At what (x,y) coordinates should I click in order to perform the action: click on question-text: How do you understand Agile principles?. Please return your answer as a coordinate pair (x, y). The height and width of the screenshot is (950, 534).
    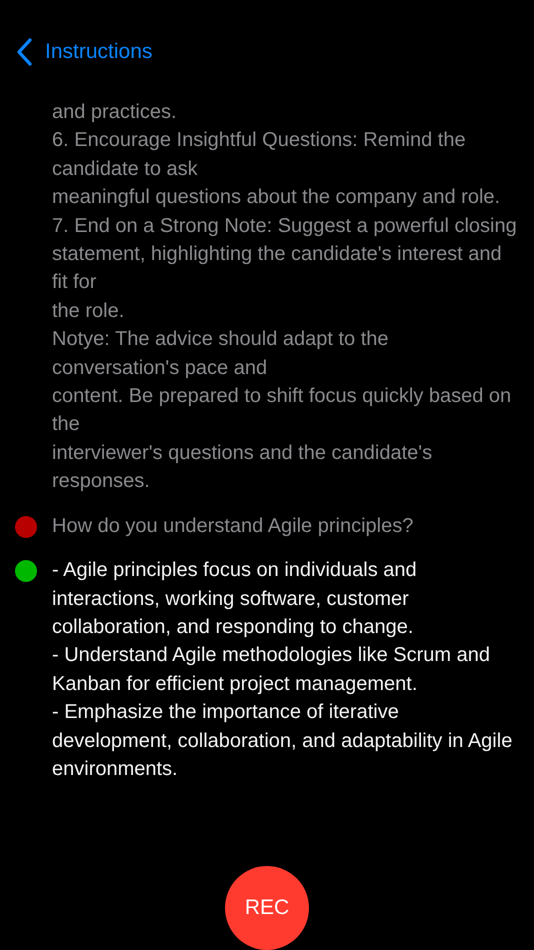
    Looking at the image, I should click on (233, 526).